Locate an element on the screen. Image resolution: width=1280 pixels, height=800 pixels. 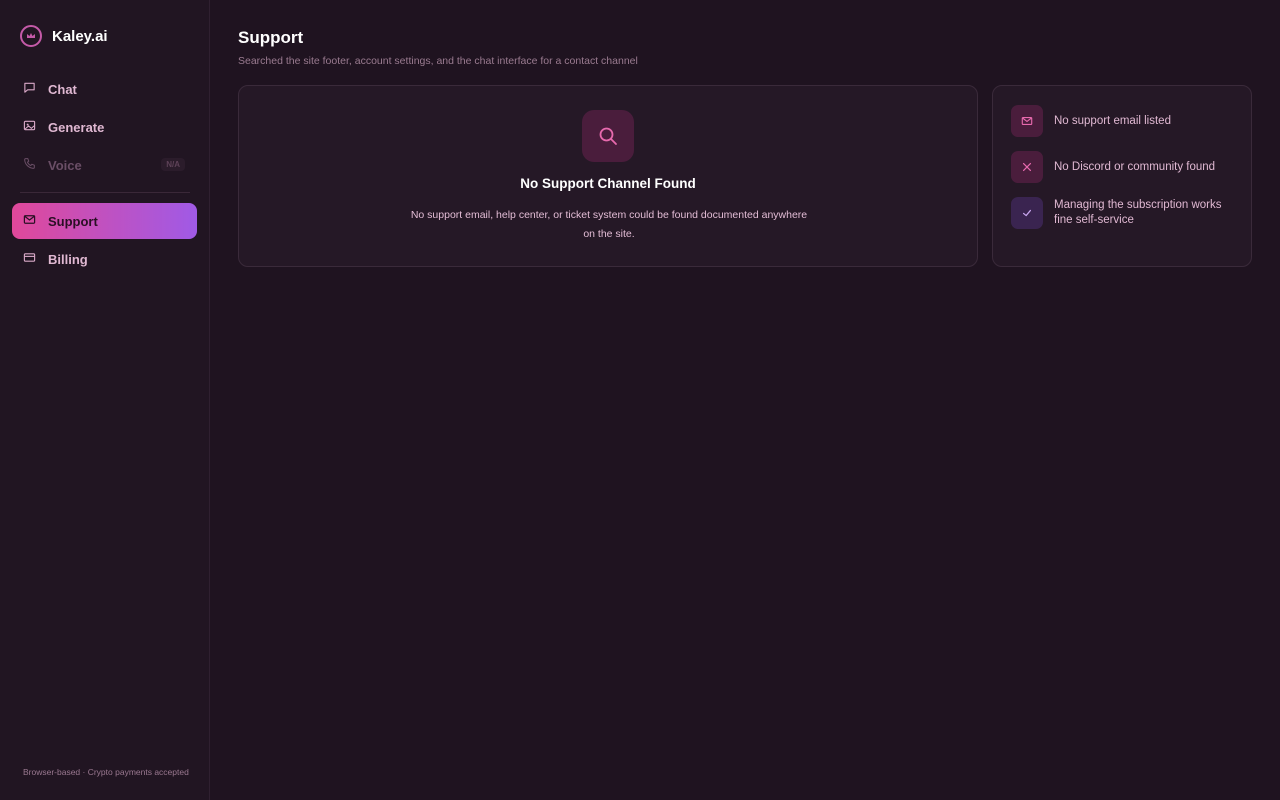
finding-row-email: No support email listed is located at coordinates (1091, 121).